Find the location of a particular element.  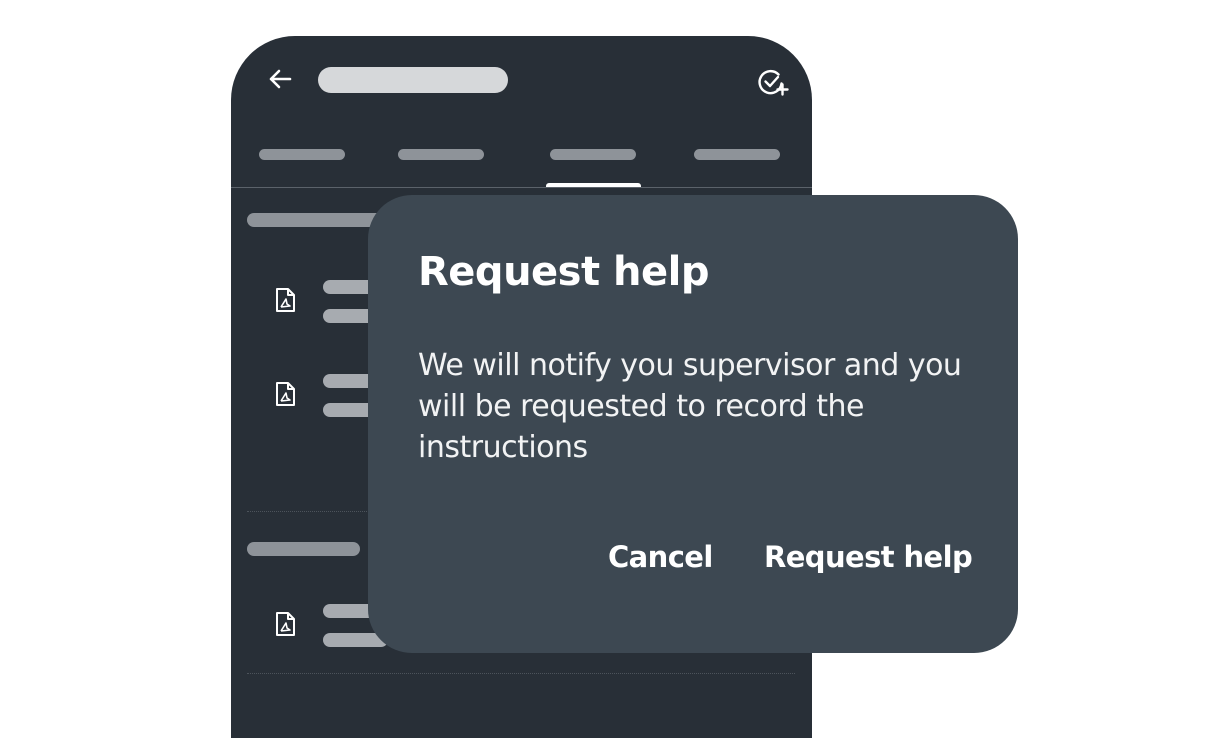

dialog-title: Request help is located at coordinates (563, 272).